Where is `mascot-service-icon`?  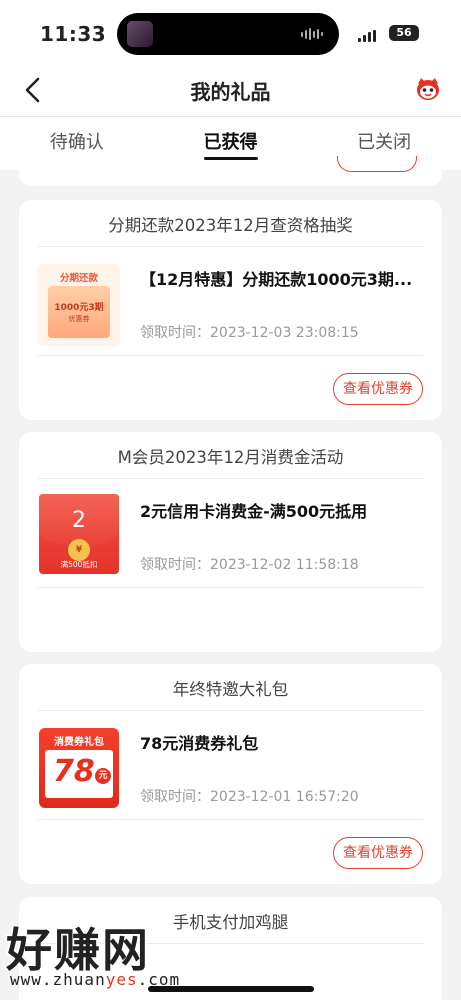
mascot-service-icon is located at coordinates (428, 89).